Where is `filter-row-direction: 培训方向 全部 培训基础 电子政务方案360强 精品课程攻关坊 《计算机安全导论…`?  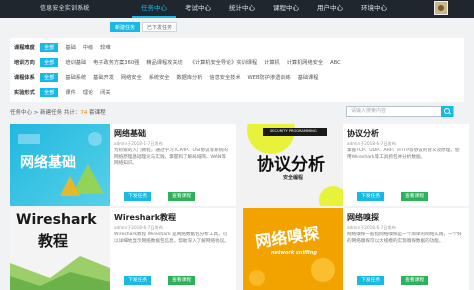 filter-row-direction: 培训方向 全部 培训基础 电子政务方案360强 精品课程攻关坊 《计算机安全导论… is located at coordinates (237, 62).